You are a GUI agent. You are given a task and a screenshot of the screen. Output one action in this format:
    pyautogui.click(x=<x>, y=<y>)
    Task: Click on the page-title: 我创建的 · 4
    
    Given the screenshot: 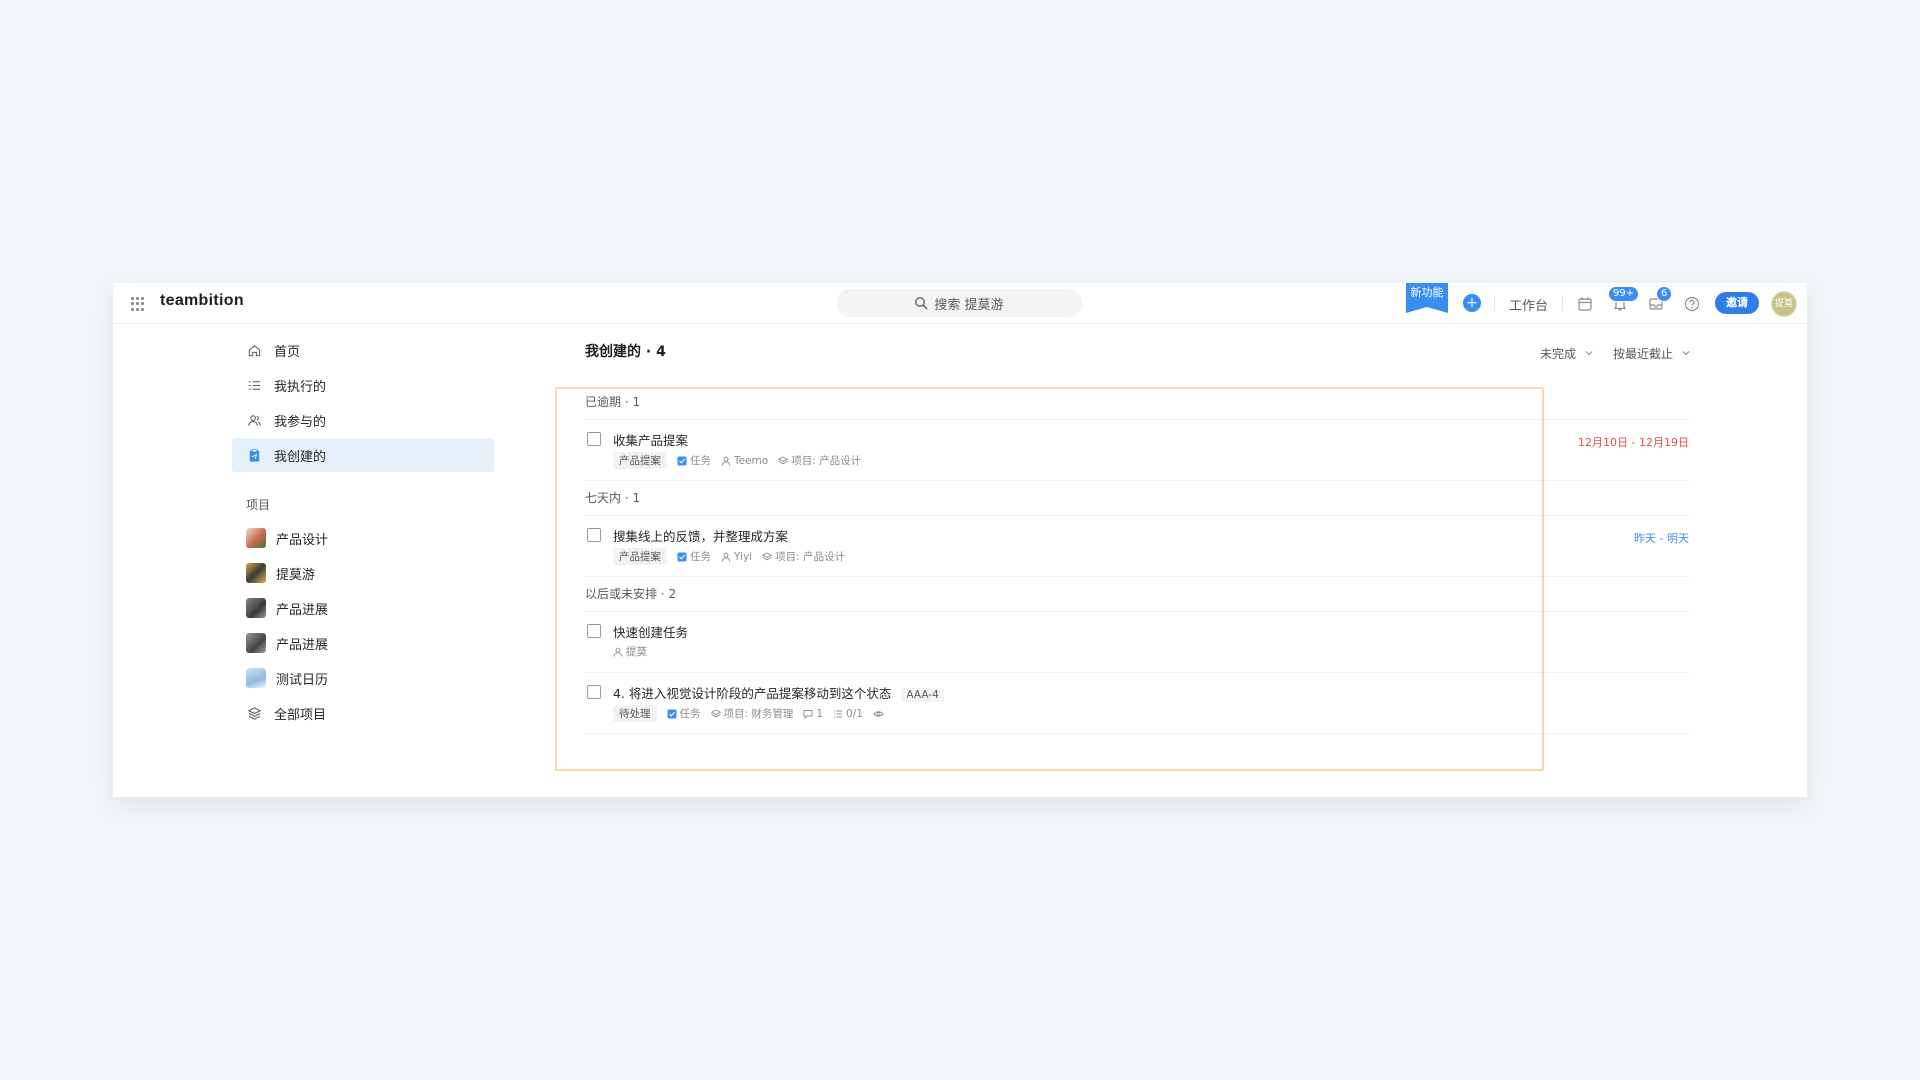 What is the action you would take?
    pyautogui.click(x=625, y=352)
    